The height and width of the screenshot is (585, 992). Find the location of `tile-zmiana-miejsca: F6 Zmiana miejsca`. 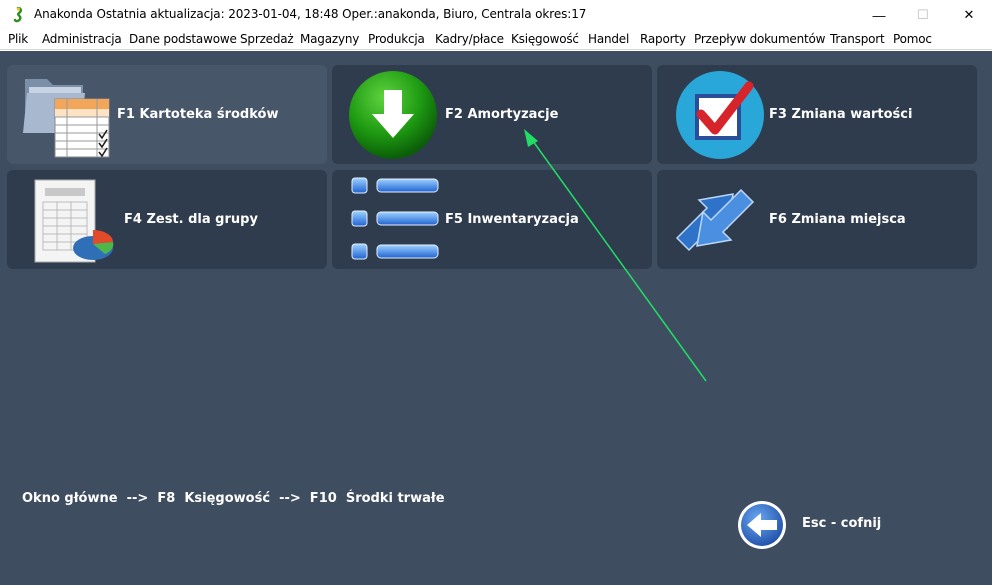

tile-zmiana-miejsca: F6 Zmiana miejsca is located at coordinates (817, 219).